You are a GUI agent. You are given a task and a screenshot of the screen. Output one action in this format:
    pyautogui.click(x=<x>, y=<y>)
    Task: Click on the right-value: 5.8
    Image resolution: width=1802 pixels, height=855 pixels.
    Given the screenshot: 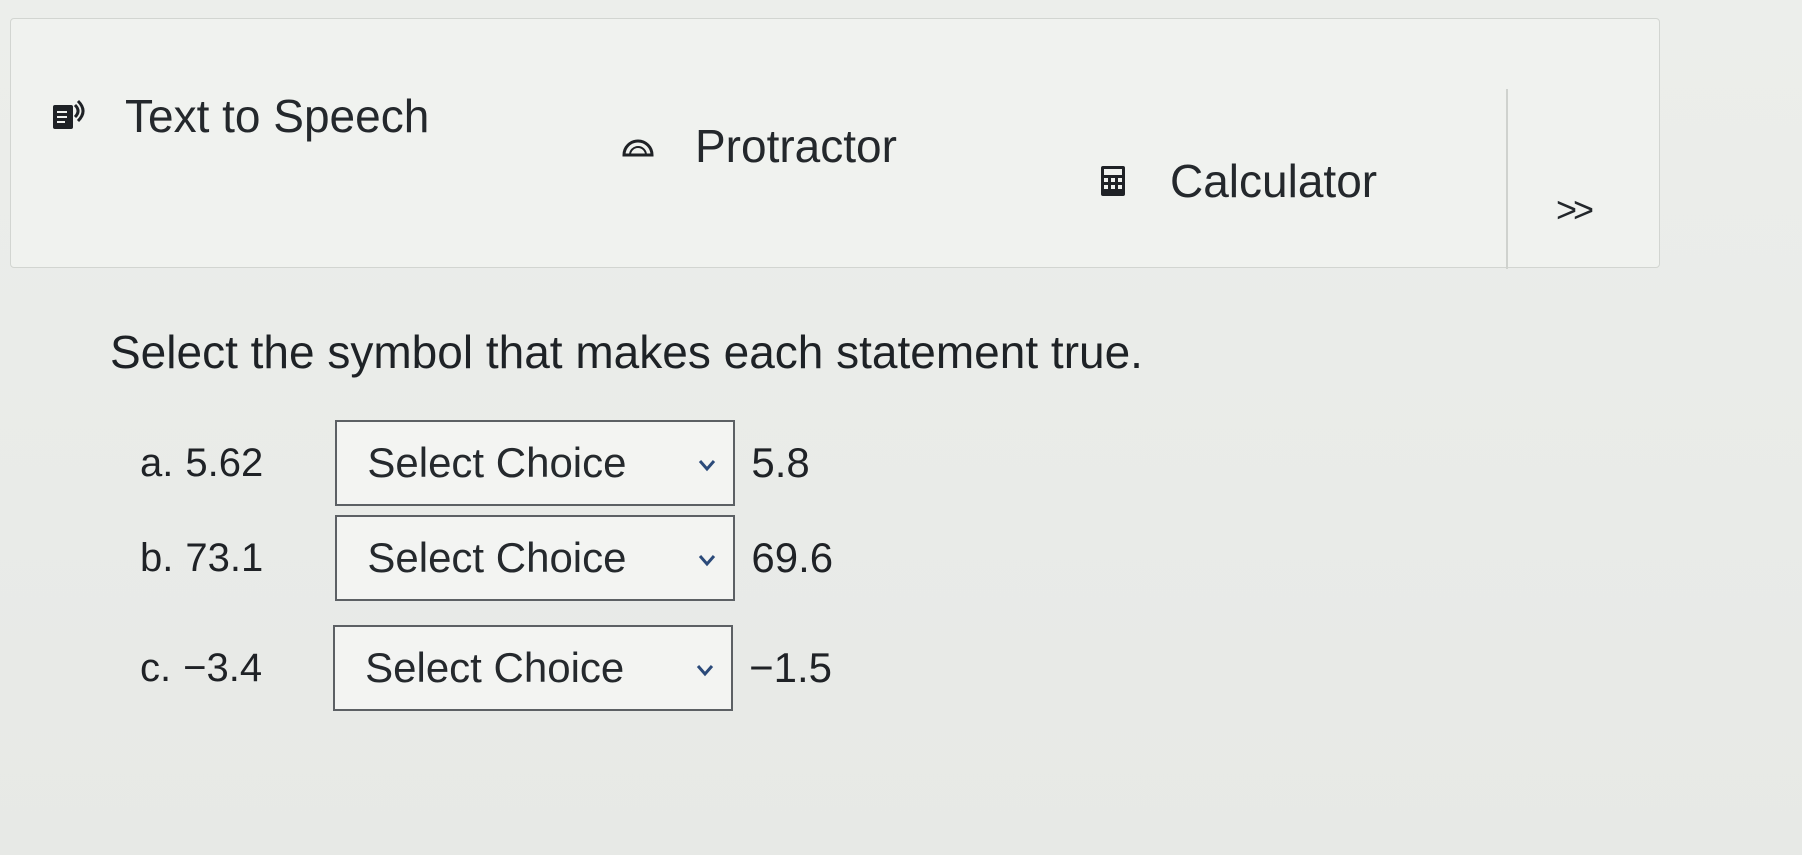 What is the action you would take?
    pyautogui.click(x=780, y=462)
    